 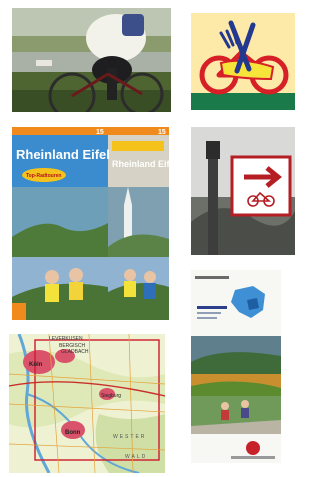 I want to click on map-label: Siegburg, so click(x=111, y=396).